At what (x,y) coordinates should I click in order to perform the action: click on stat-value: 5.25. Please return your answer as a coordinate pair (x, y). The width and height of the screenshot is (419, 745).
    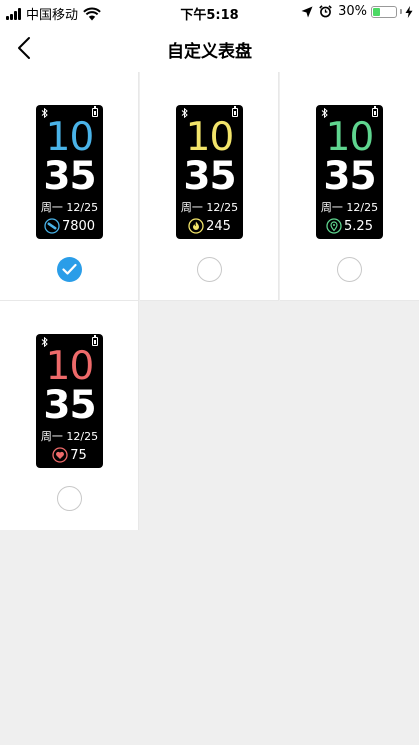
    Looking at the image, I should click on (358, 226).